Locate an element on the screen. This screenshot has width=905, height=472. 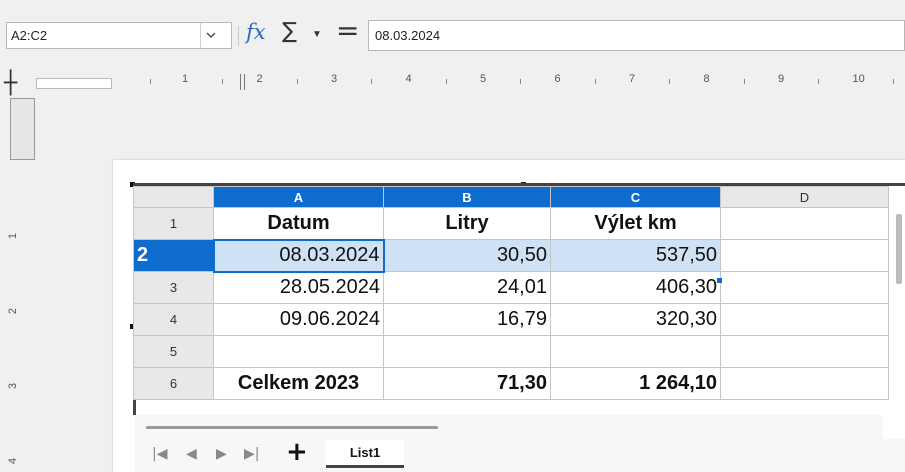
sum-dropdown-icon: ▼ is located at coordinates (317, 34).